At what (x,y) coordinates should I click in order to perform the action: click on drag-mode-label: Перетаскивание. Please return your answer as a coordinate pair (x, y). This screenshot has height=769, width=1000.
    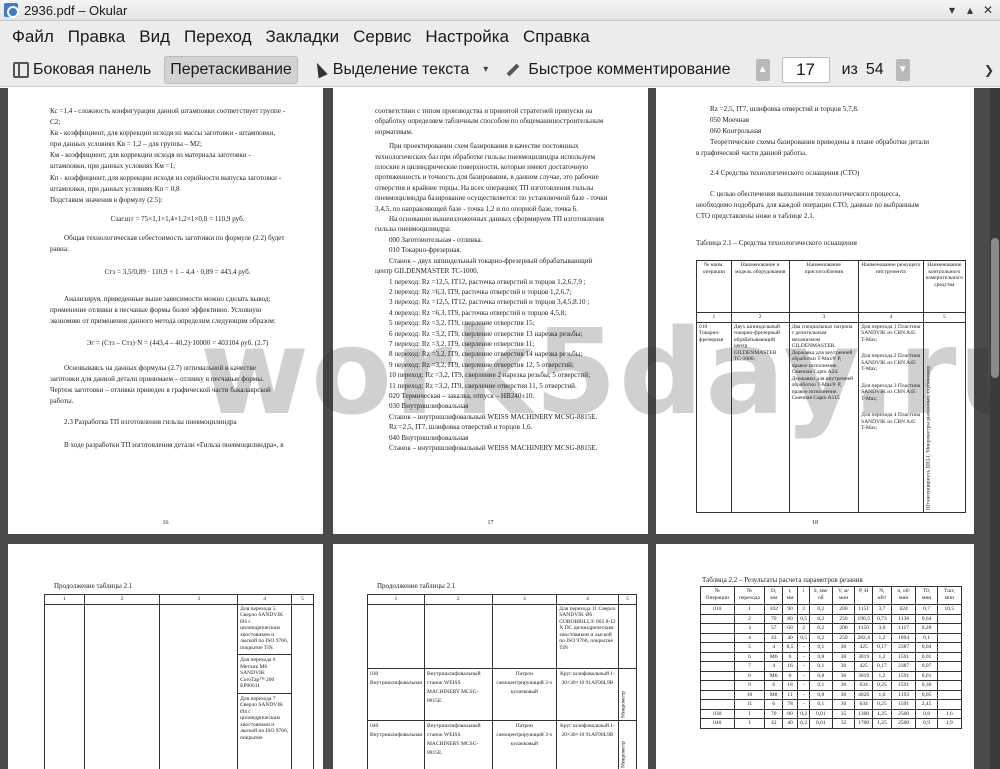
    Looking at the image, I should click on (231, 69).